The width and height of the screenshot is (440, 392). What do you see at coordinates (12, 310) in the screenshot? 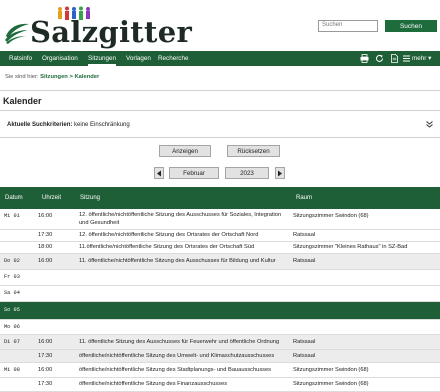
I see `row-day: So 05` at bounding box center [12, 310].